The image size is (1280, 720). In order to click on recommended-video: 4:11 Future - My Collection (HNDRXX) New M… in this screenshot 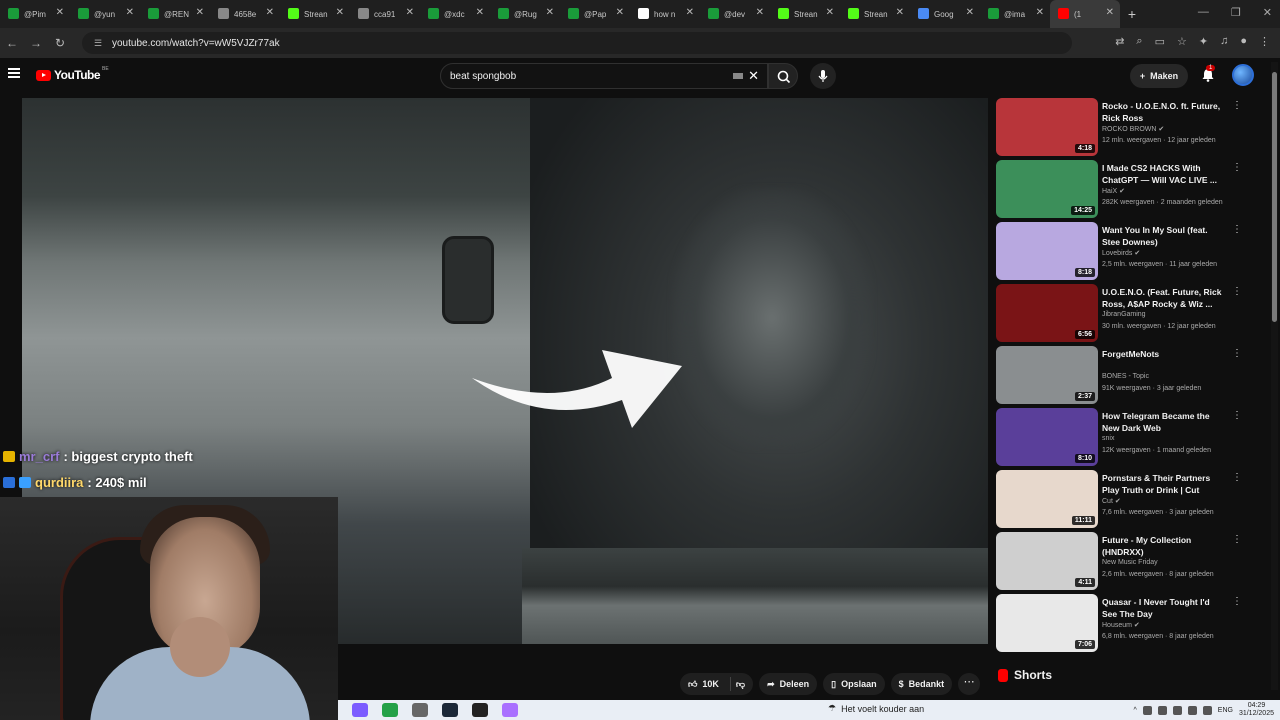, I will do `click(1126, 561)`.